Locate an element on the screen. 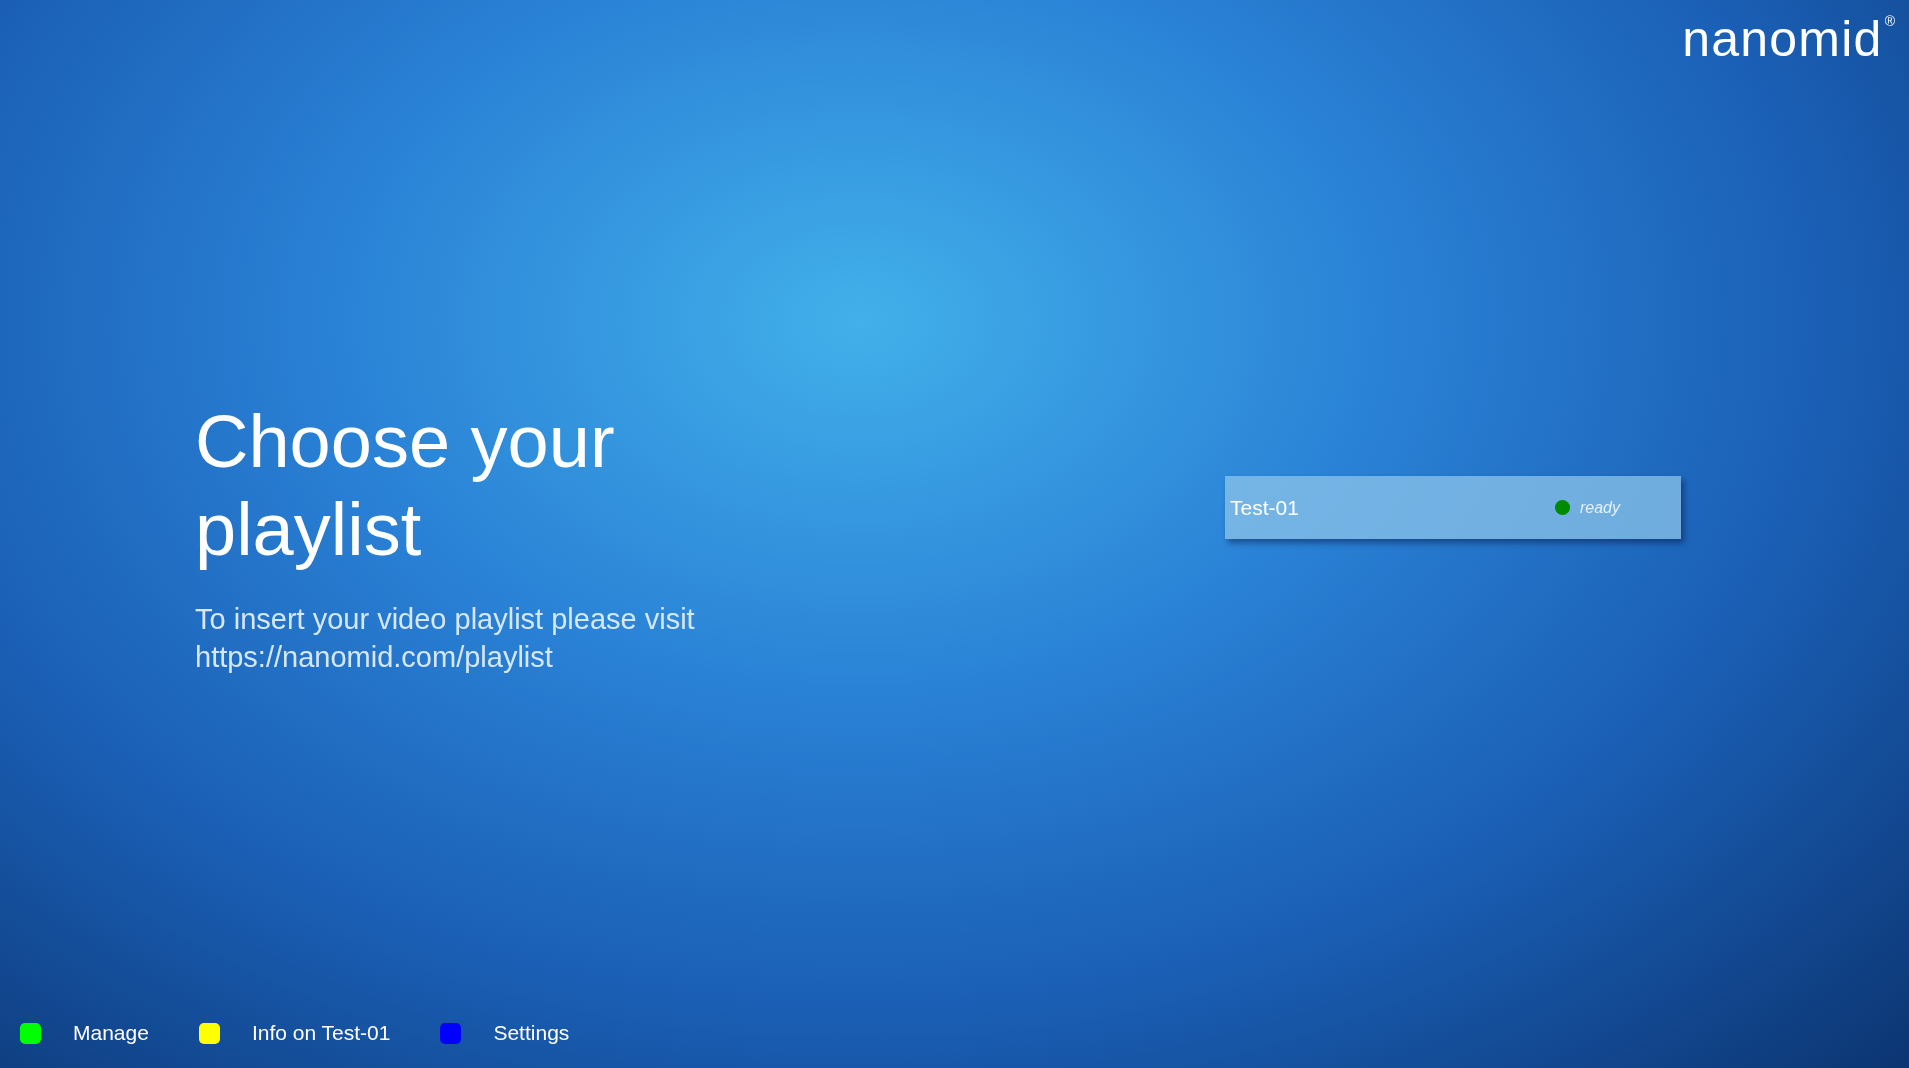 The image size is (1909, 1068). key-label: Info on Test-01 is located at coordinates (321, 1033).